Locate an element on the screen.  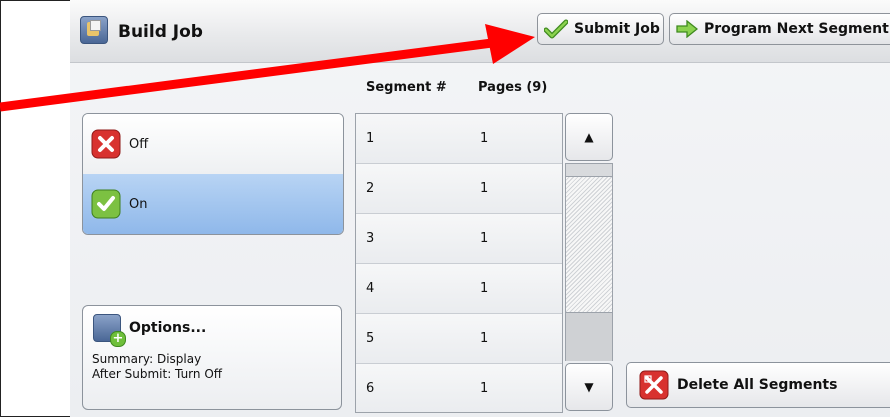
on-option: On is located at coordinates (213, 204).